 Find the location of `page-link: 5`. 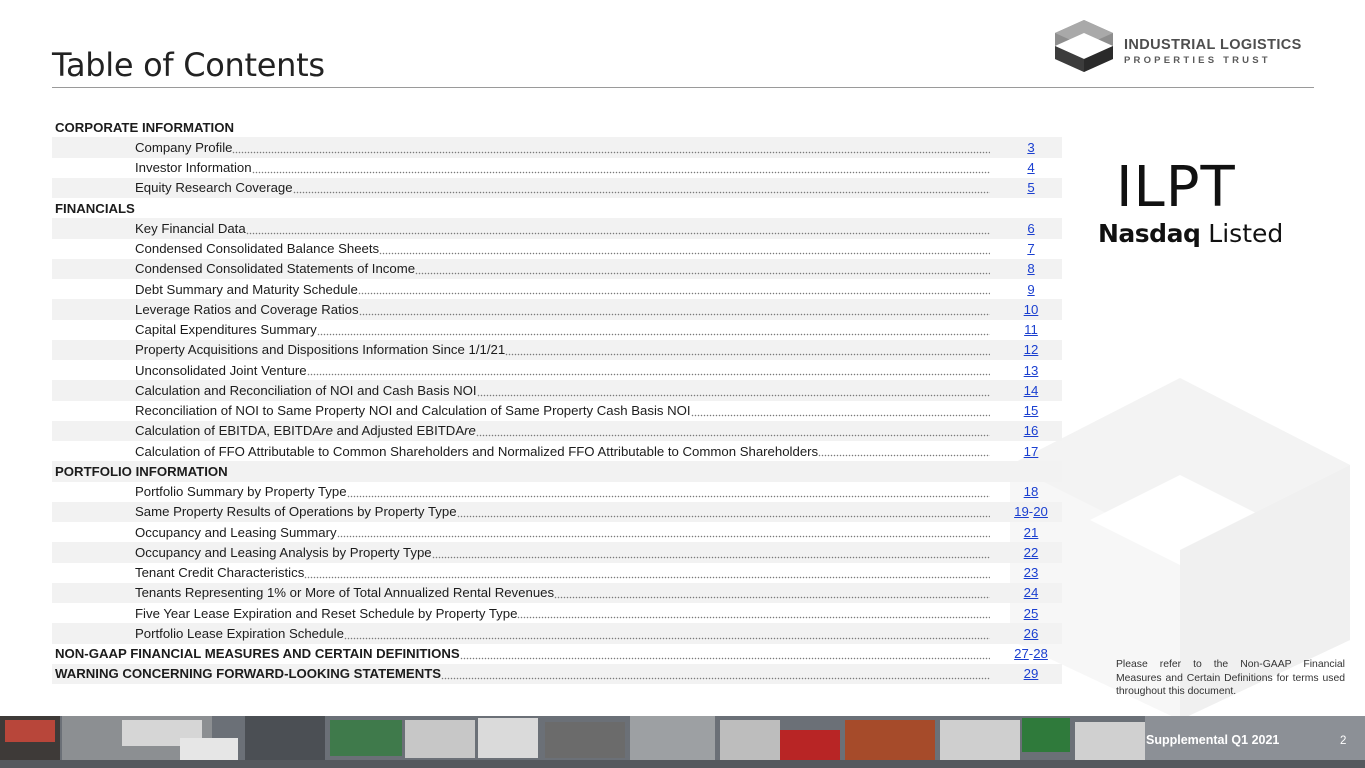

page-link: 5 is located at coordinates (1030, 187).